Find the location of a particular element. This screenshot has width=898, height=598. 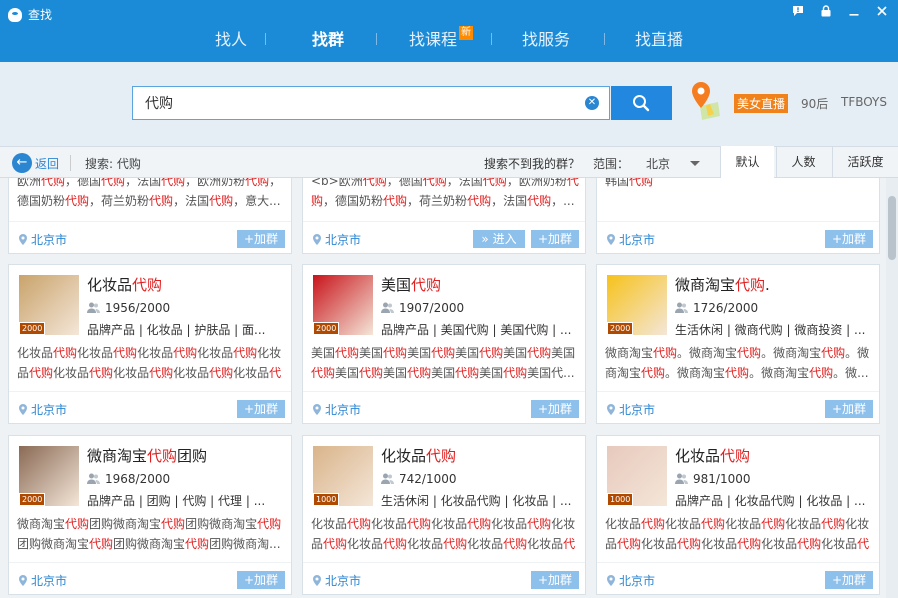

chevron-down-icon is located at coordinates (695, 163).